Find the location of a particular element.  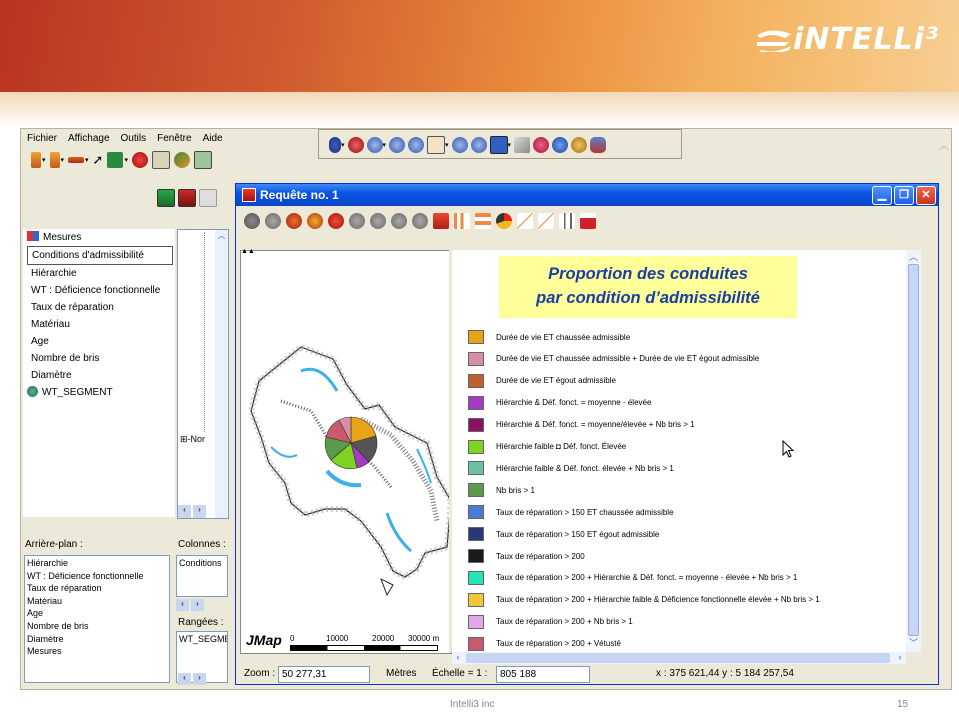

list-item: Nombre de bris is located at coordinates (97, 626).